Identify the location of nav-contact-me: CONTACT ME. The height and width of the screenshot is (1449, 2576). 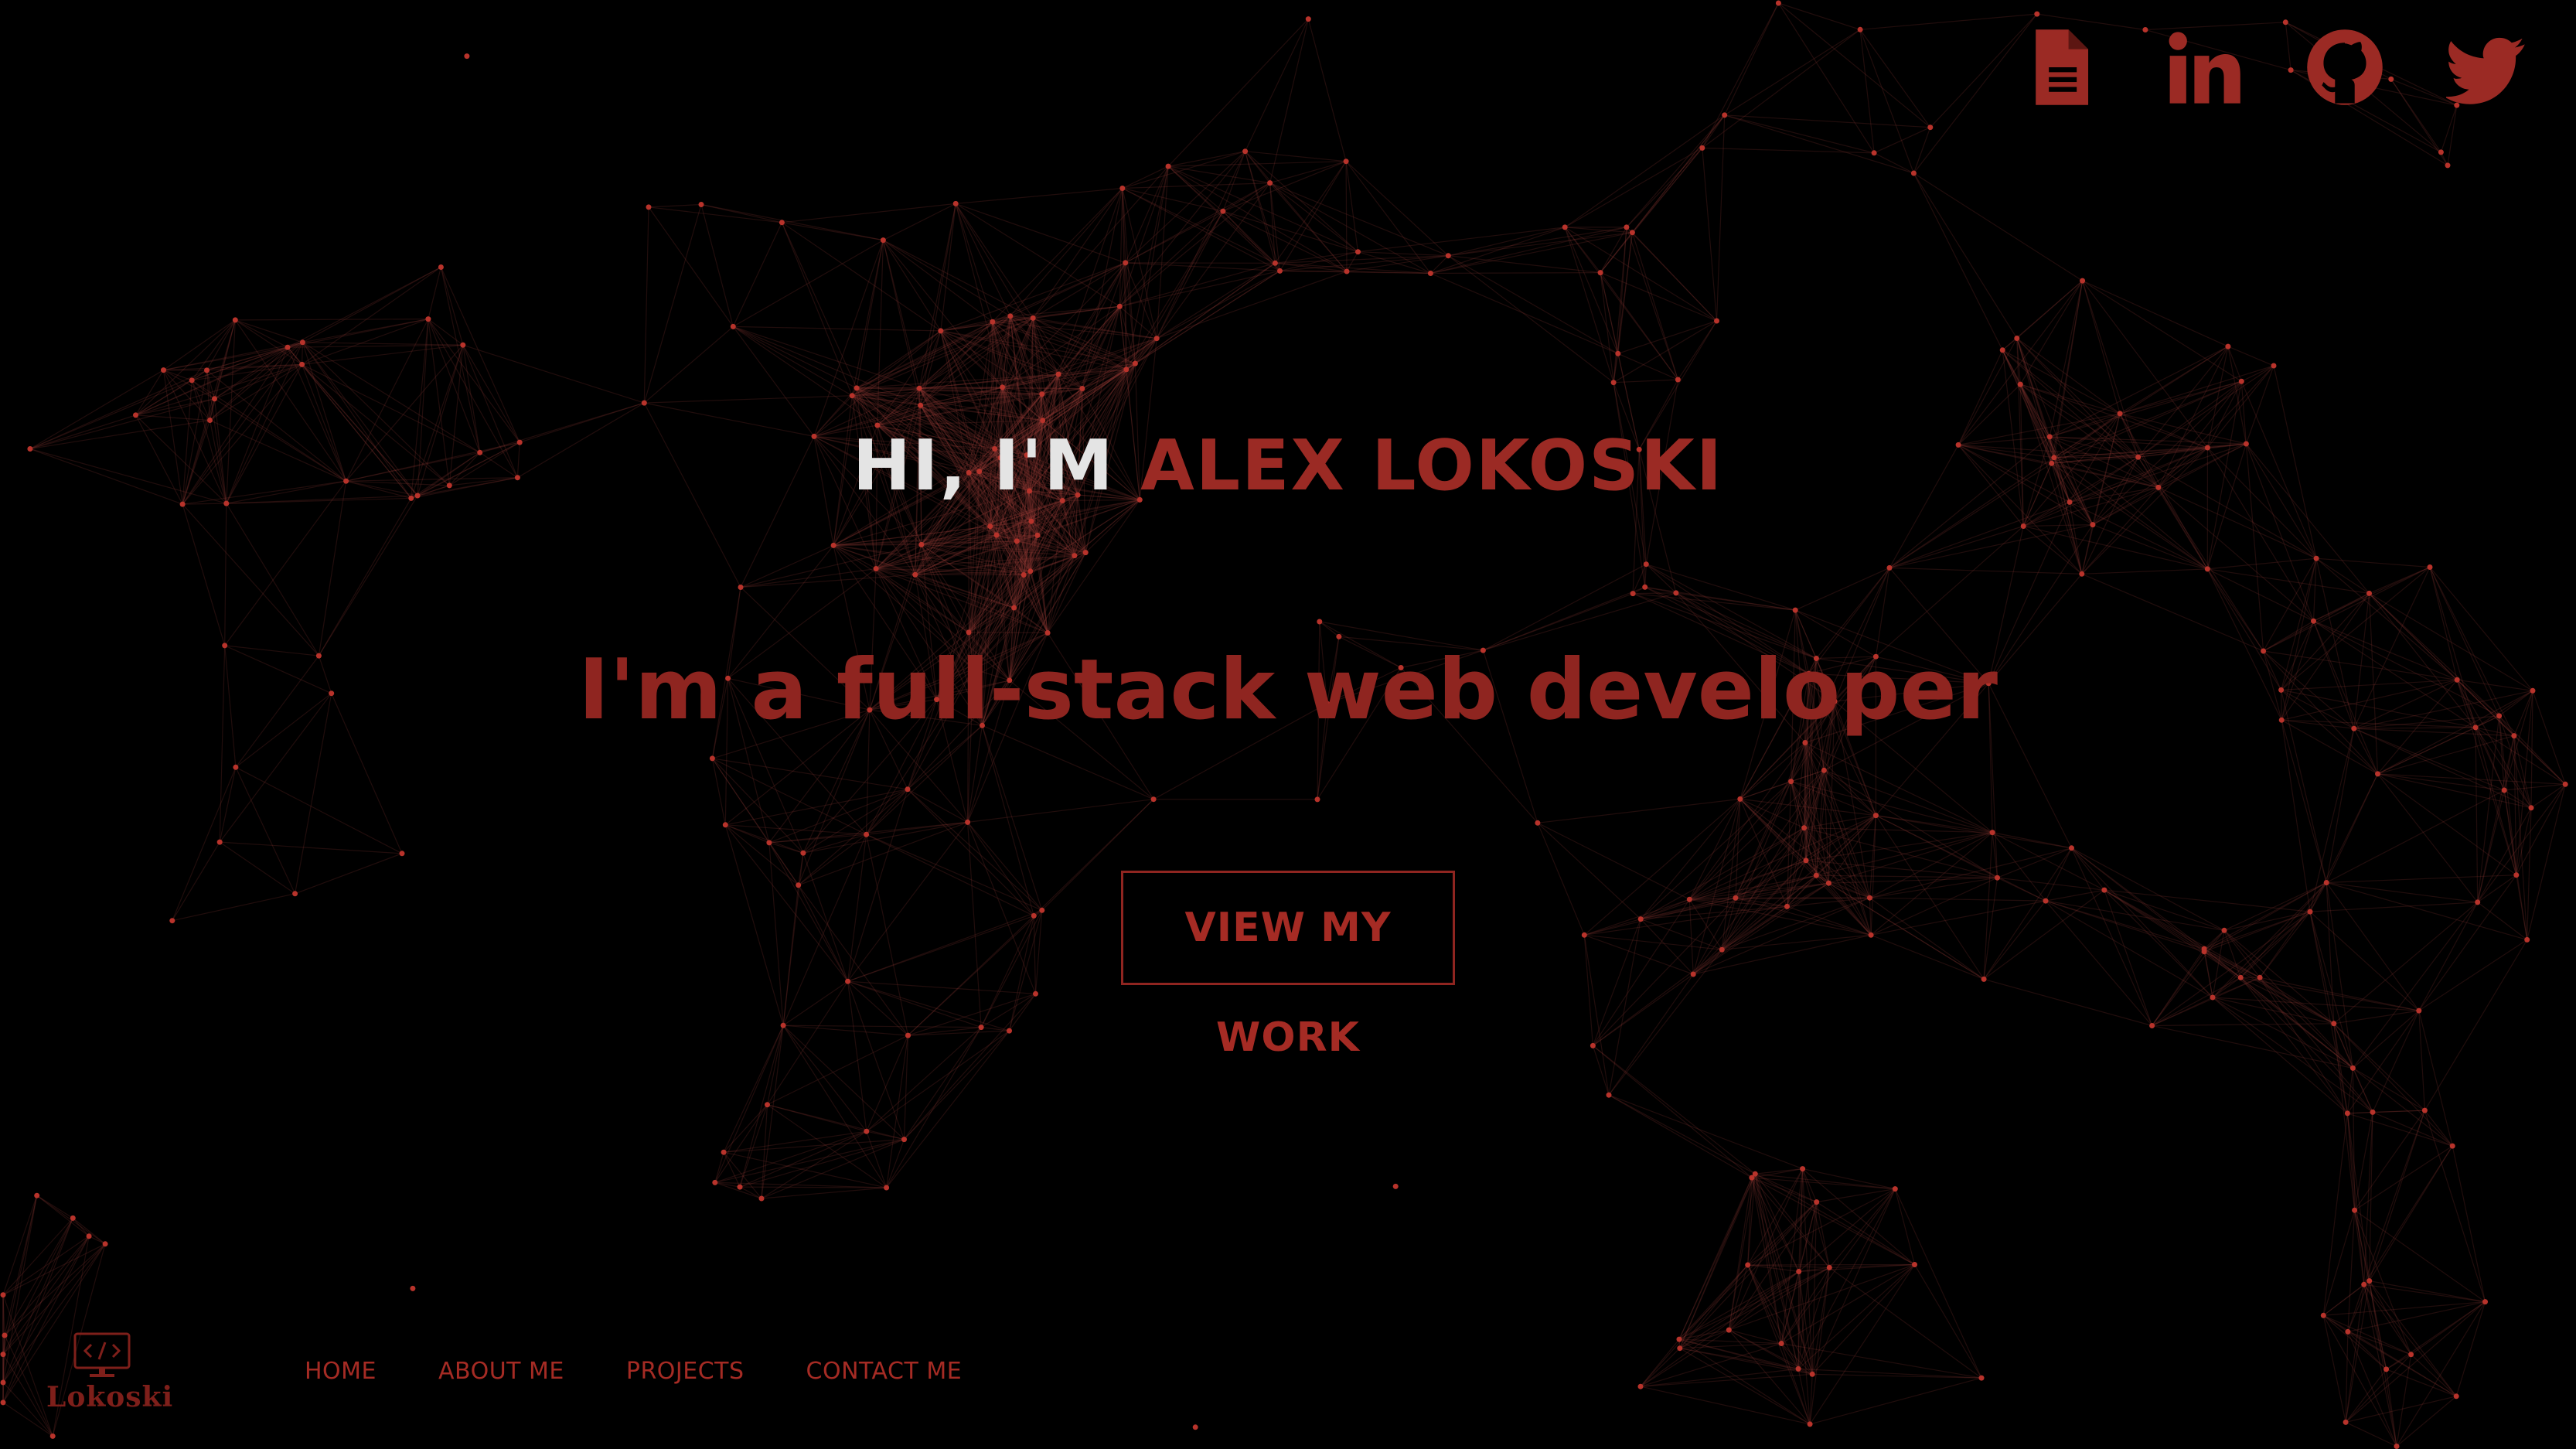
(885, 1371).